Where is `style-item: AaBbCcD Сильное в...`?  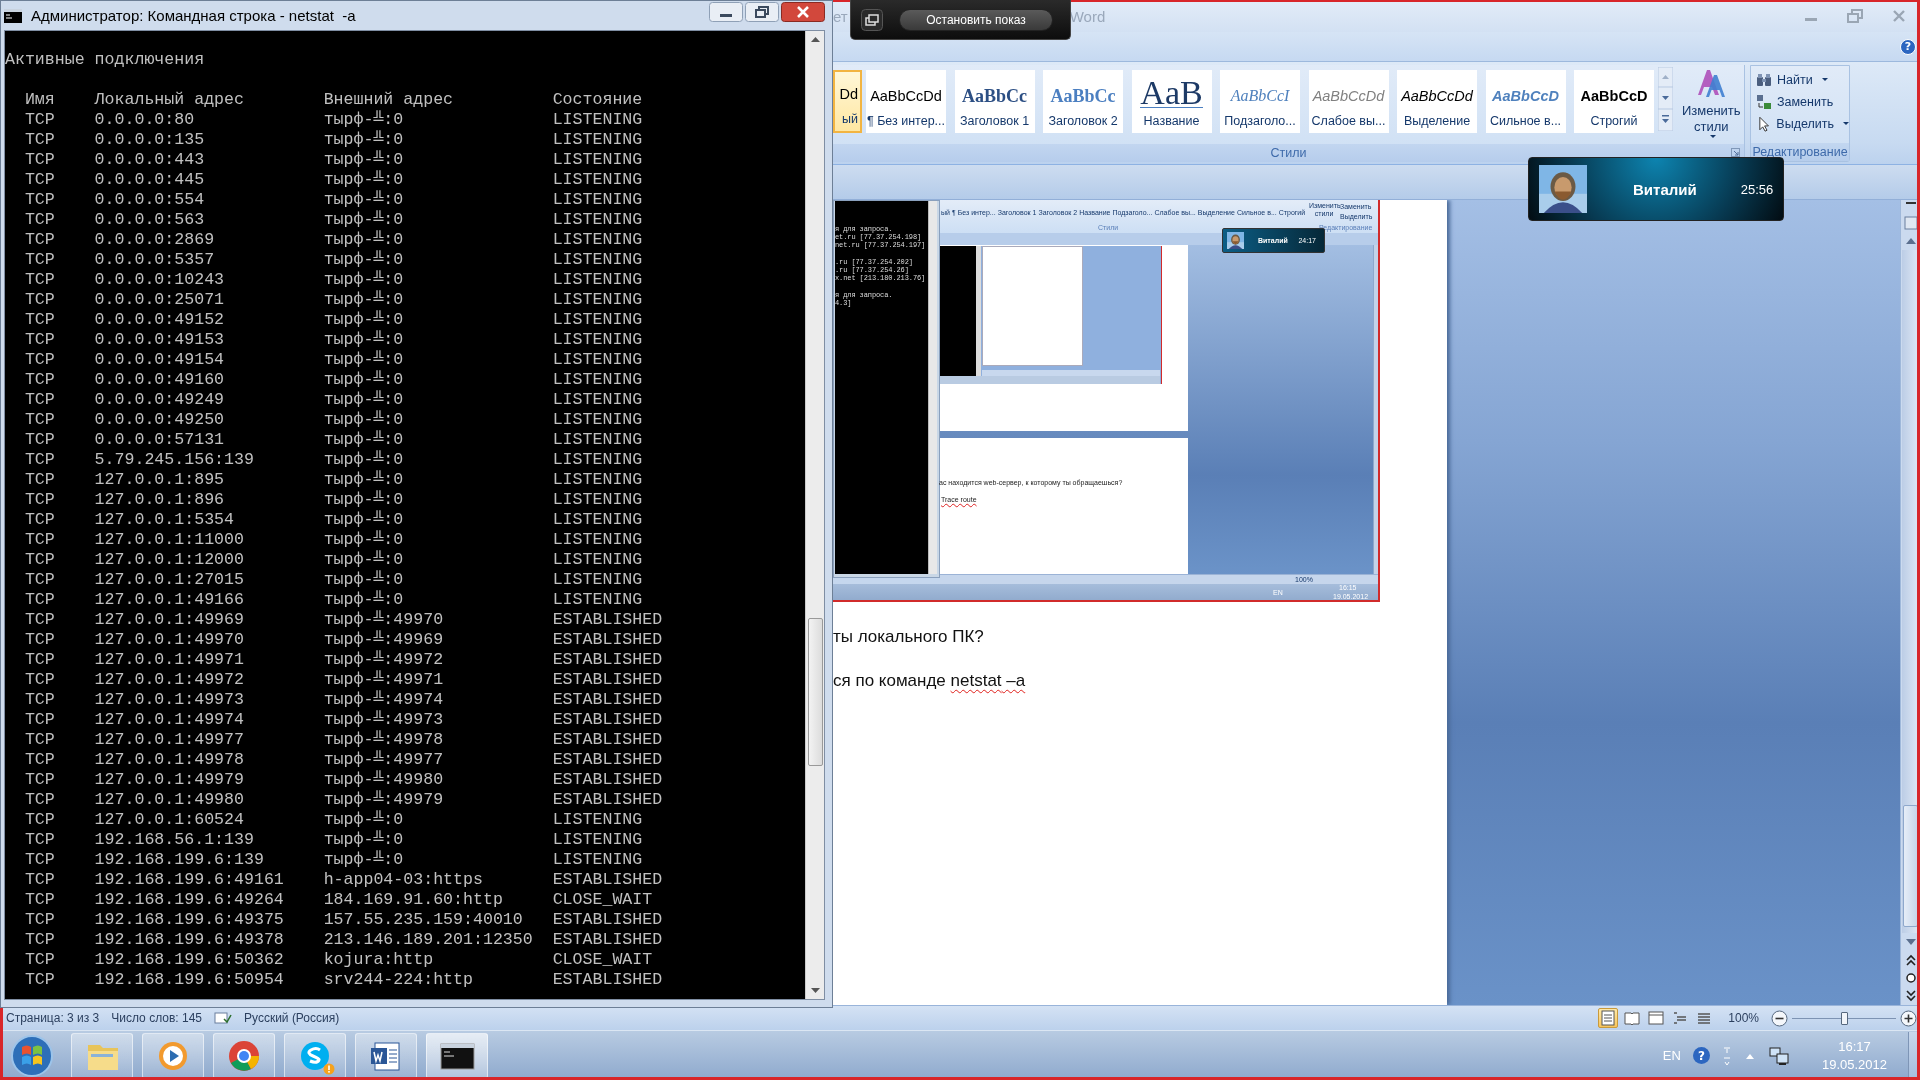
style-item: AaBbCcD Сильное в... is located at coordinates (1525, 101).